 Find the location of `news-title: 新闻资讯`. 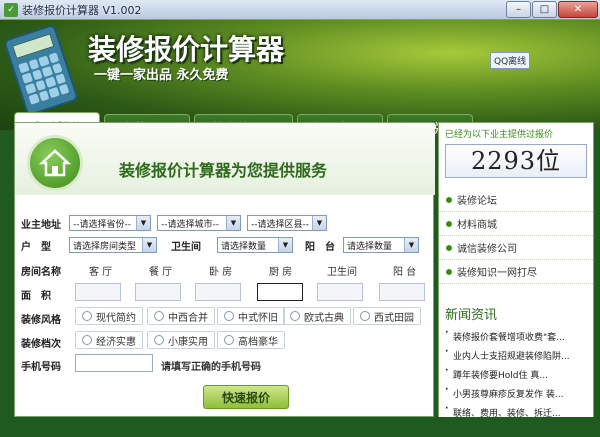

news-title: 新闻资讯 is located at coordinates (471, 315).